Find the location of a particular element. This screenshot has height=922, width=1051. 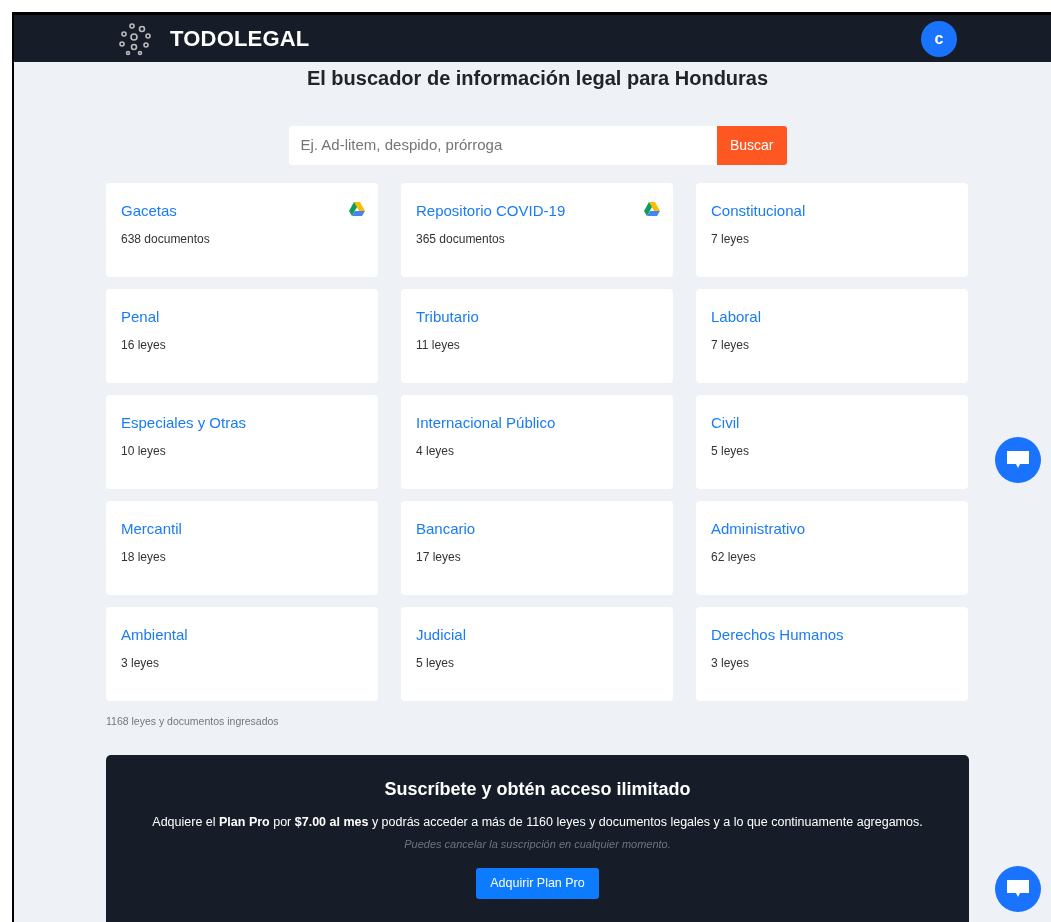

category-link: Gacetas is located at coordinates (149, 210).